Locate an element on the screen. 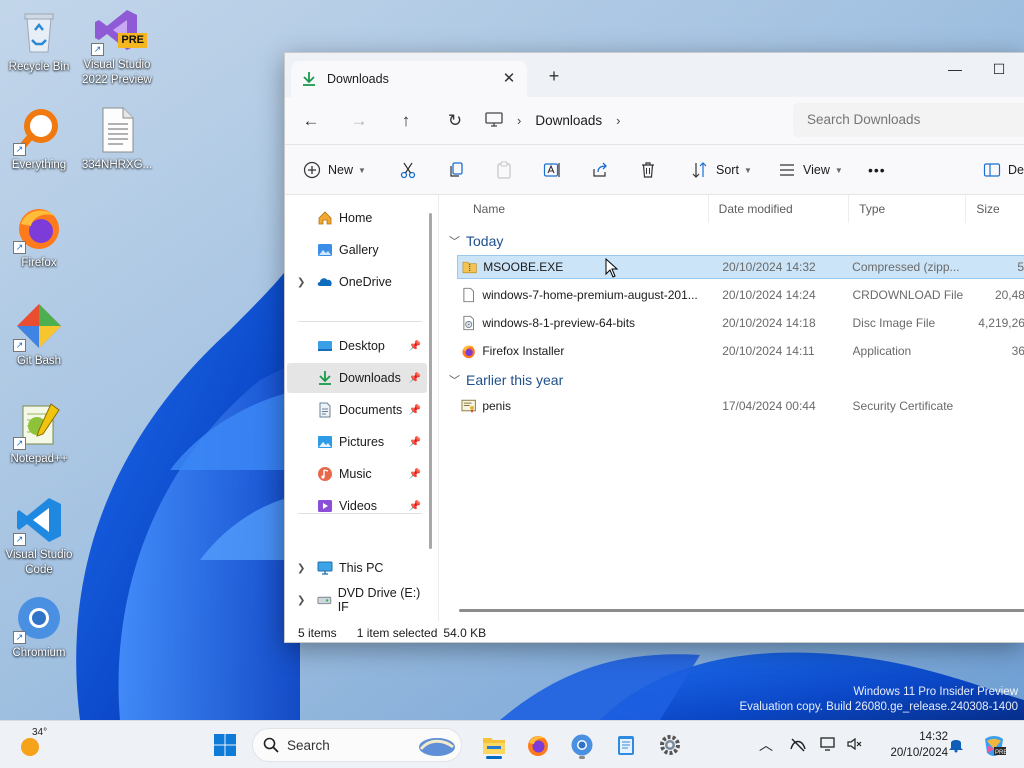 Image resolution: width=1024 pixels, height=768 pixels. desktop-icon-notepad-plus-plus: ↗ Notepad++ is located at coordinates (39, 433).